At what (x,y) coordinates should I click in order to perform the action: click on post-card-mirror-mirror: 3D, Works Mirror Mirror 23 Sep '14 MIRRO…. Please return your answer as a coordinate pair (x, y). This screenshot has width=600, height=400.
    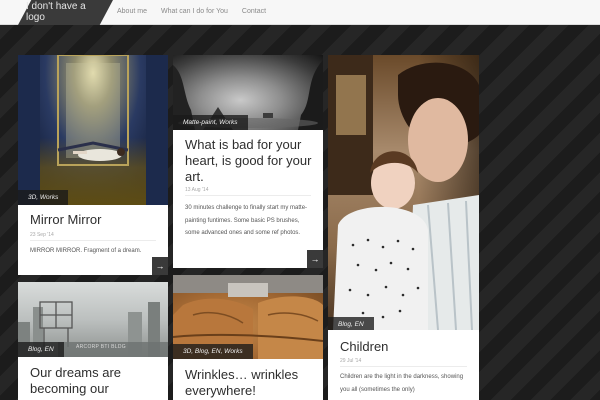
    Looking at the image, I should click on (93, 165).